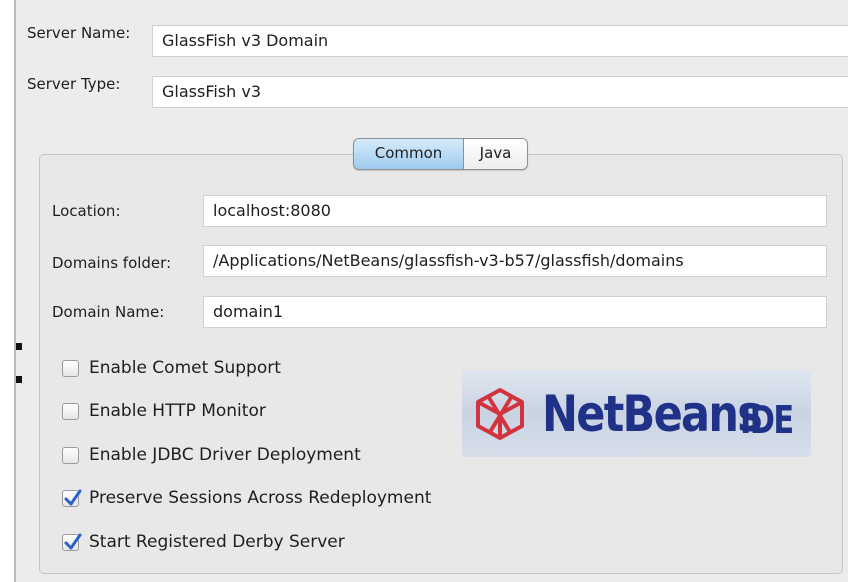 The width and height of the screenshot is (848, 582). I want to click on tab-common: Common, so click(409, 154).